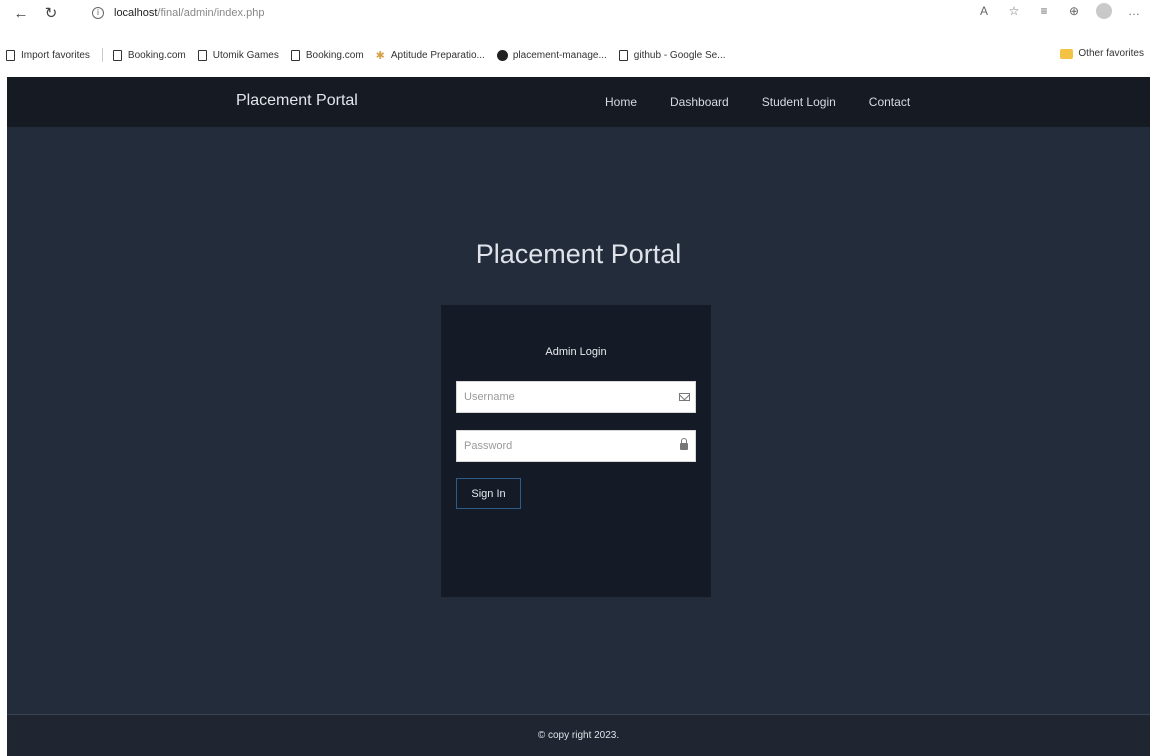  Describe the element at coordinates (578, 735) in the screenshot. I see `footer: © copy right 2023.` at that location.